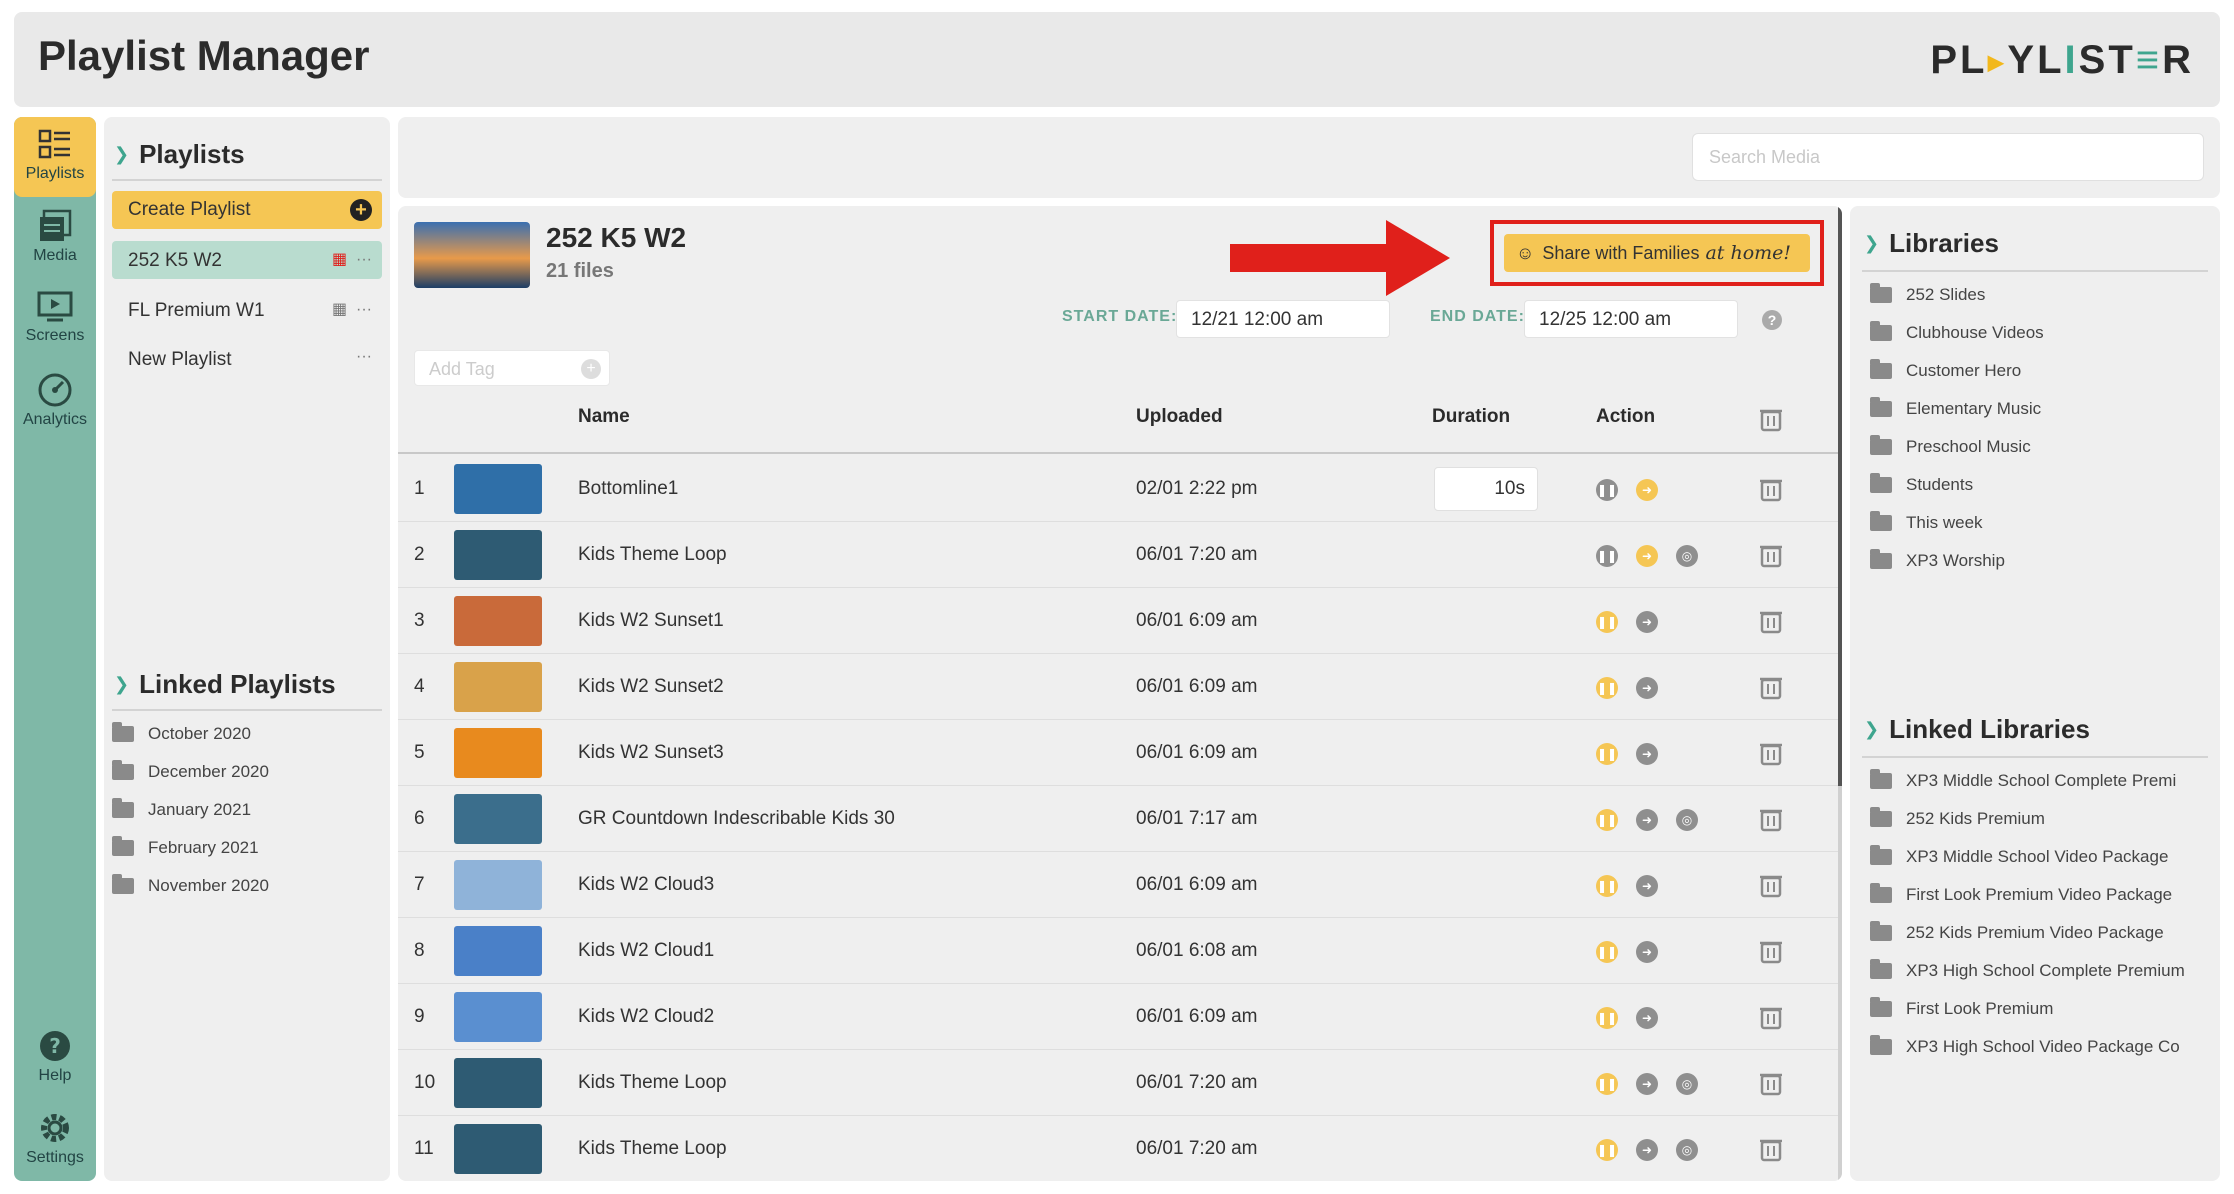 Image resolution: width=2234 pixels, height=1194 pixels. Describe the element at coordinates (1657, 253) in the screenshot. I see `share-with-families-button: ☺ Share with Families at home!` at that location.